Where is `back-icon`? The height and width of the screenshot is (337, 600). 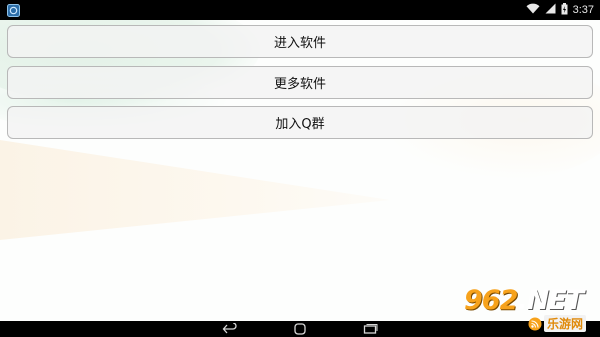 back-icon is located at coordinates (230, 329).